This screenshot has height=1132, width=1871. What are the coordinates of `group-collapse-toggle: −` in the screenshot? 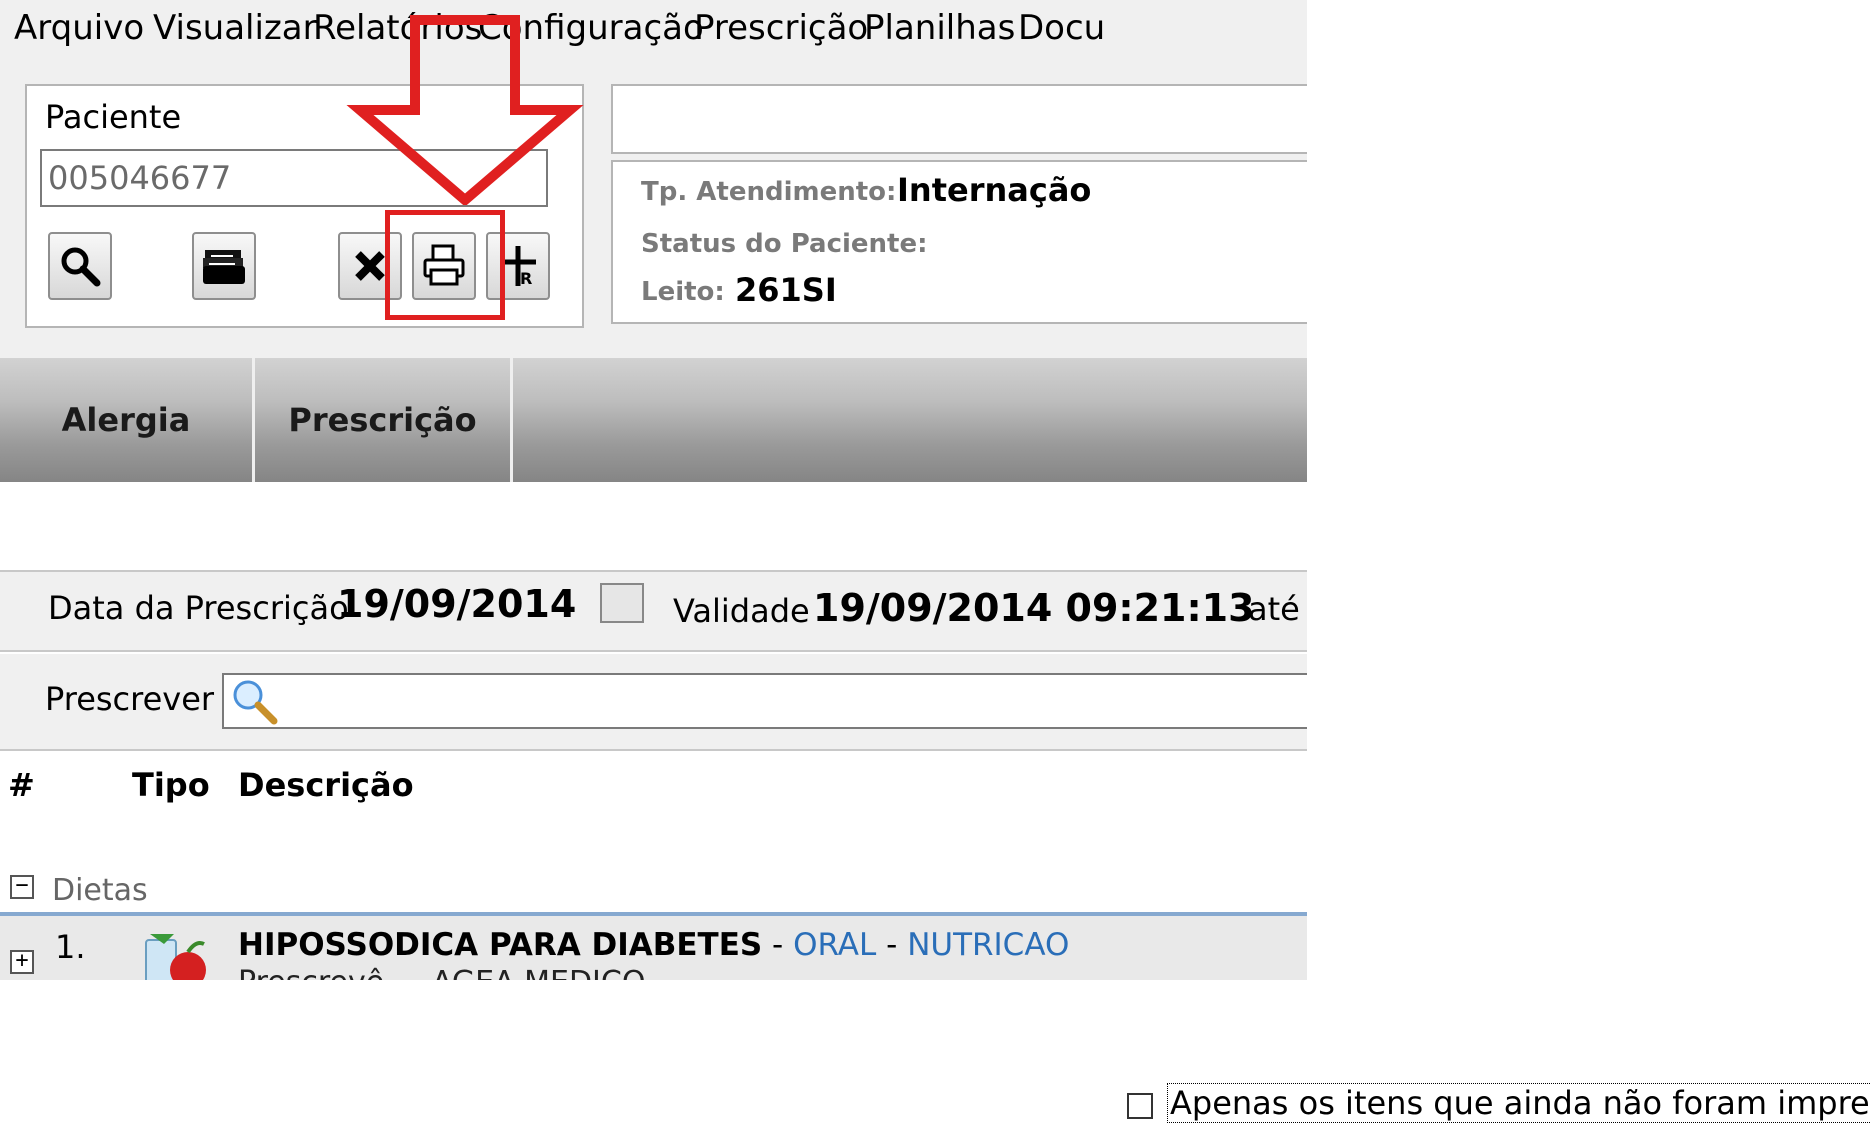 It's located at (22, 887).